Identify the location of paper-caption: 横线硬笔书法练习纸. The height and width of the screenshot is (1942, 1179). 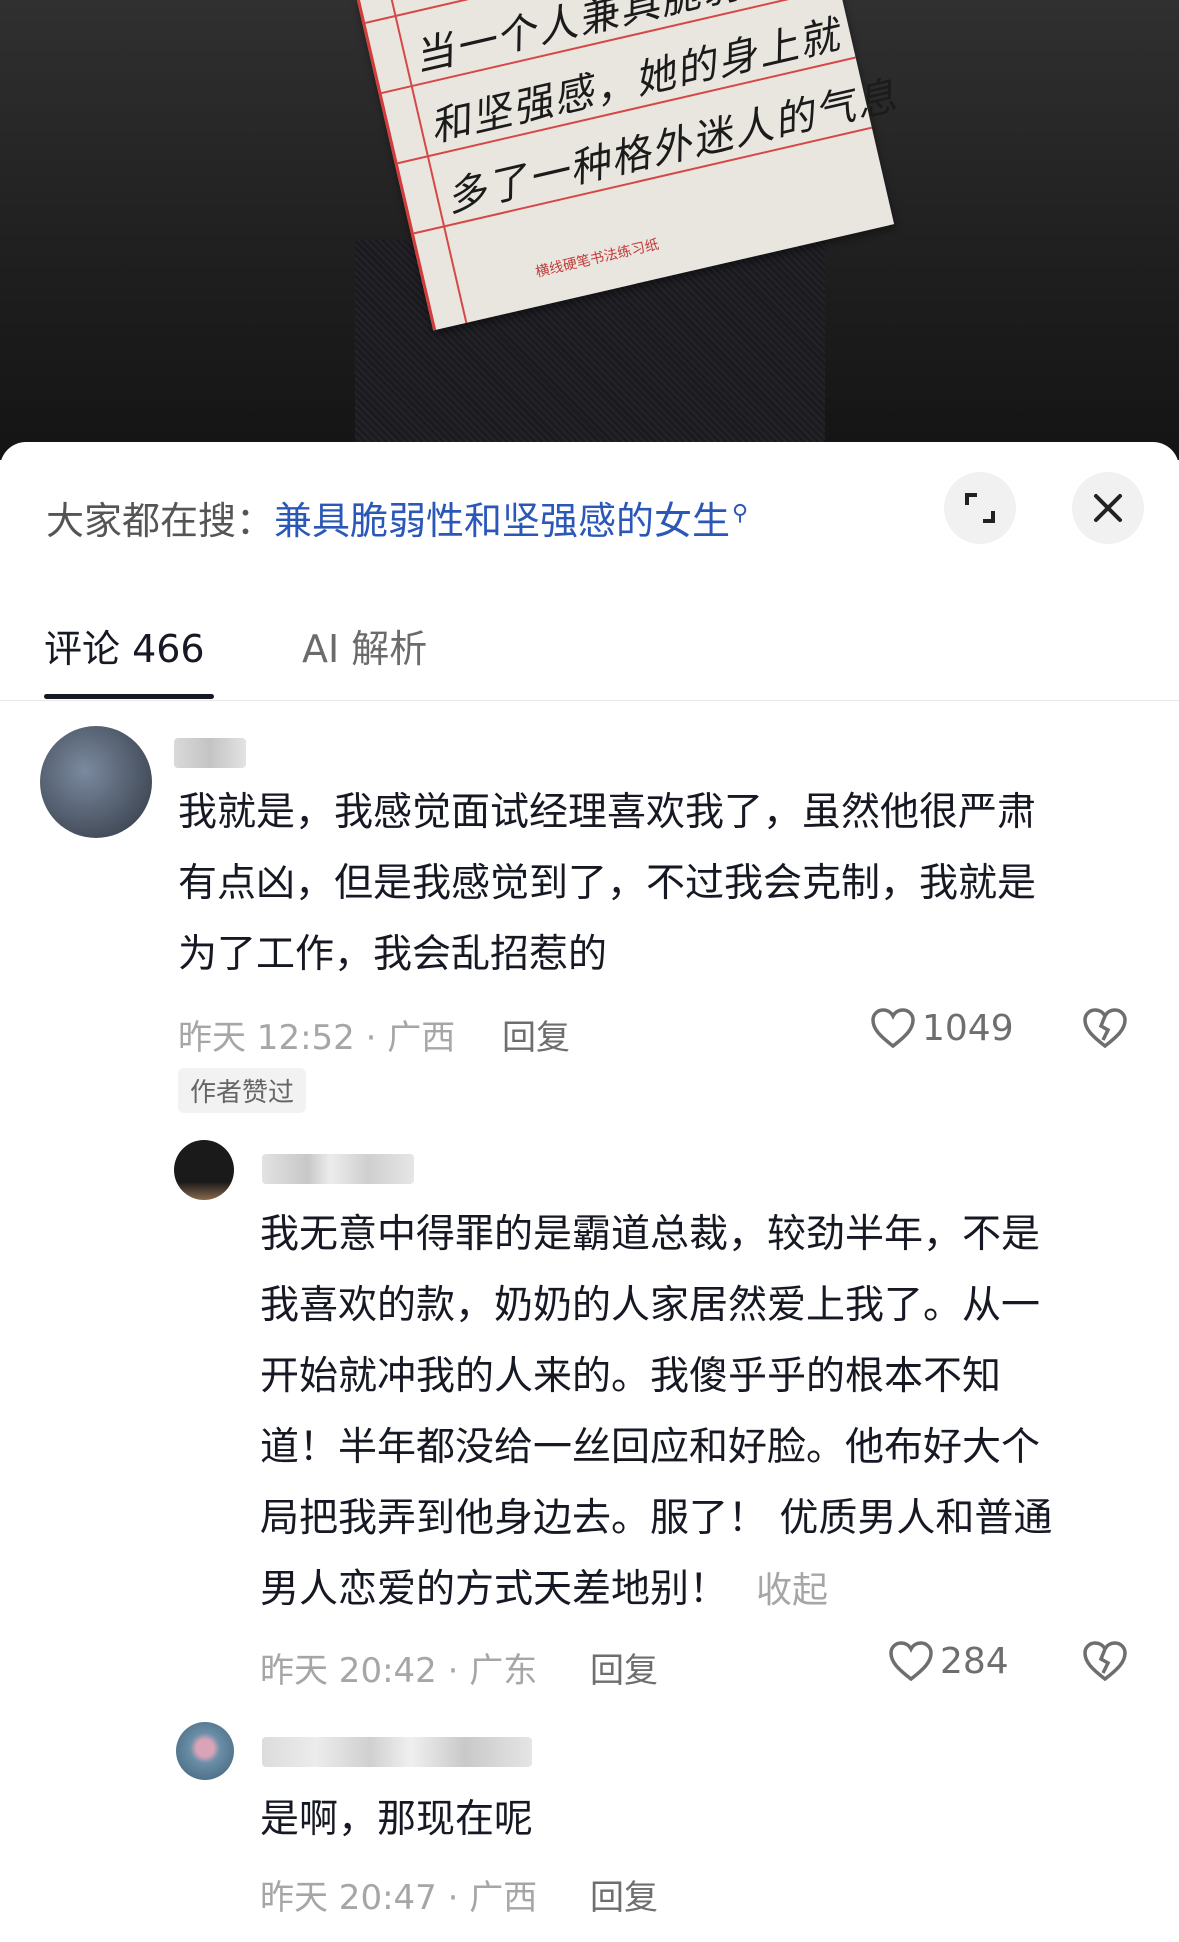
(597, 258).